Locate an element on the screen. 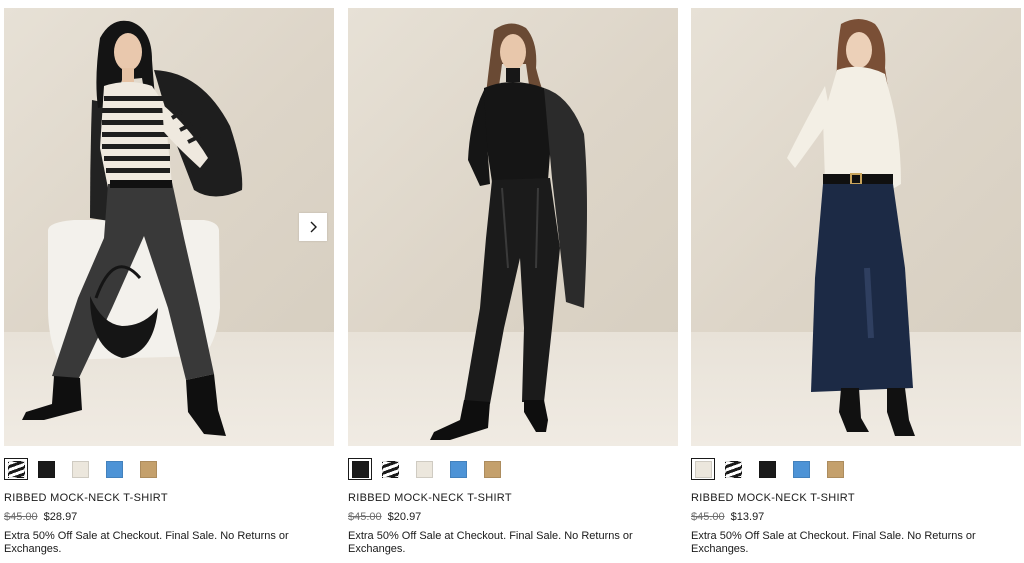  product-price: $45.00 $28.97 is located at coordinates (40, 517).